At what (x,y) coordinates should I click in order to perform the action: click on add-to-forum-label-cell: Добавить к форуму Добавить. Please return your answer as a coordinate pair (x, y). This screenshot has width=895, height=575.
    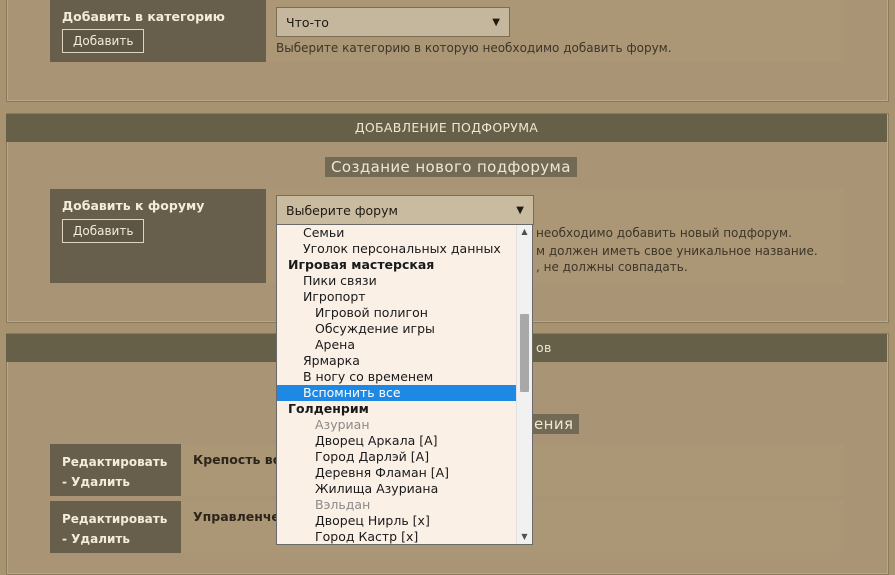
    Looking at the image, I should click on (158, 236).